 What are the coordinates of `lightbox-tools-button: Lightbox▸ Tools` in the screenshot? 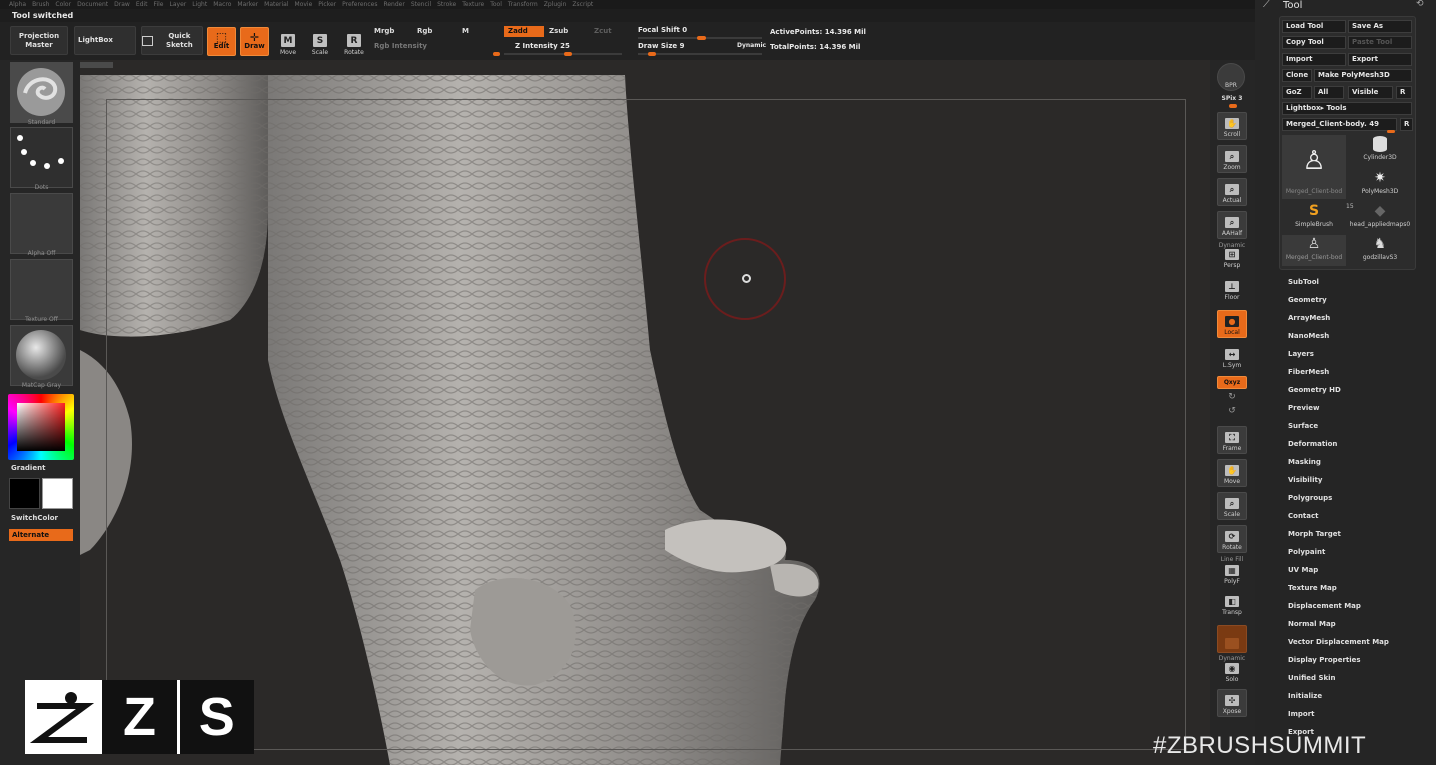 It's located at (1347, 108).